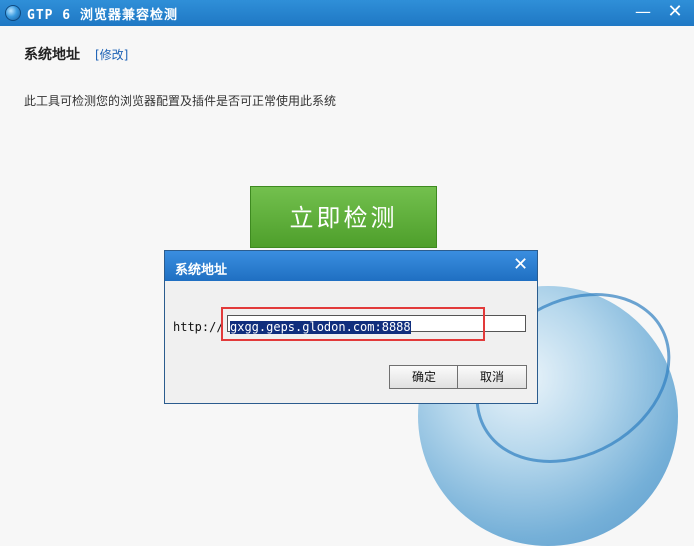 Image resolution: width=694 pixels, height=546 pixels. Describe the element at coordinates (343, 217) in the screenshot. I see `detect-button: 立即检测` at that location.